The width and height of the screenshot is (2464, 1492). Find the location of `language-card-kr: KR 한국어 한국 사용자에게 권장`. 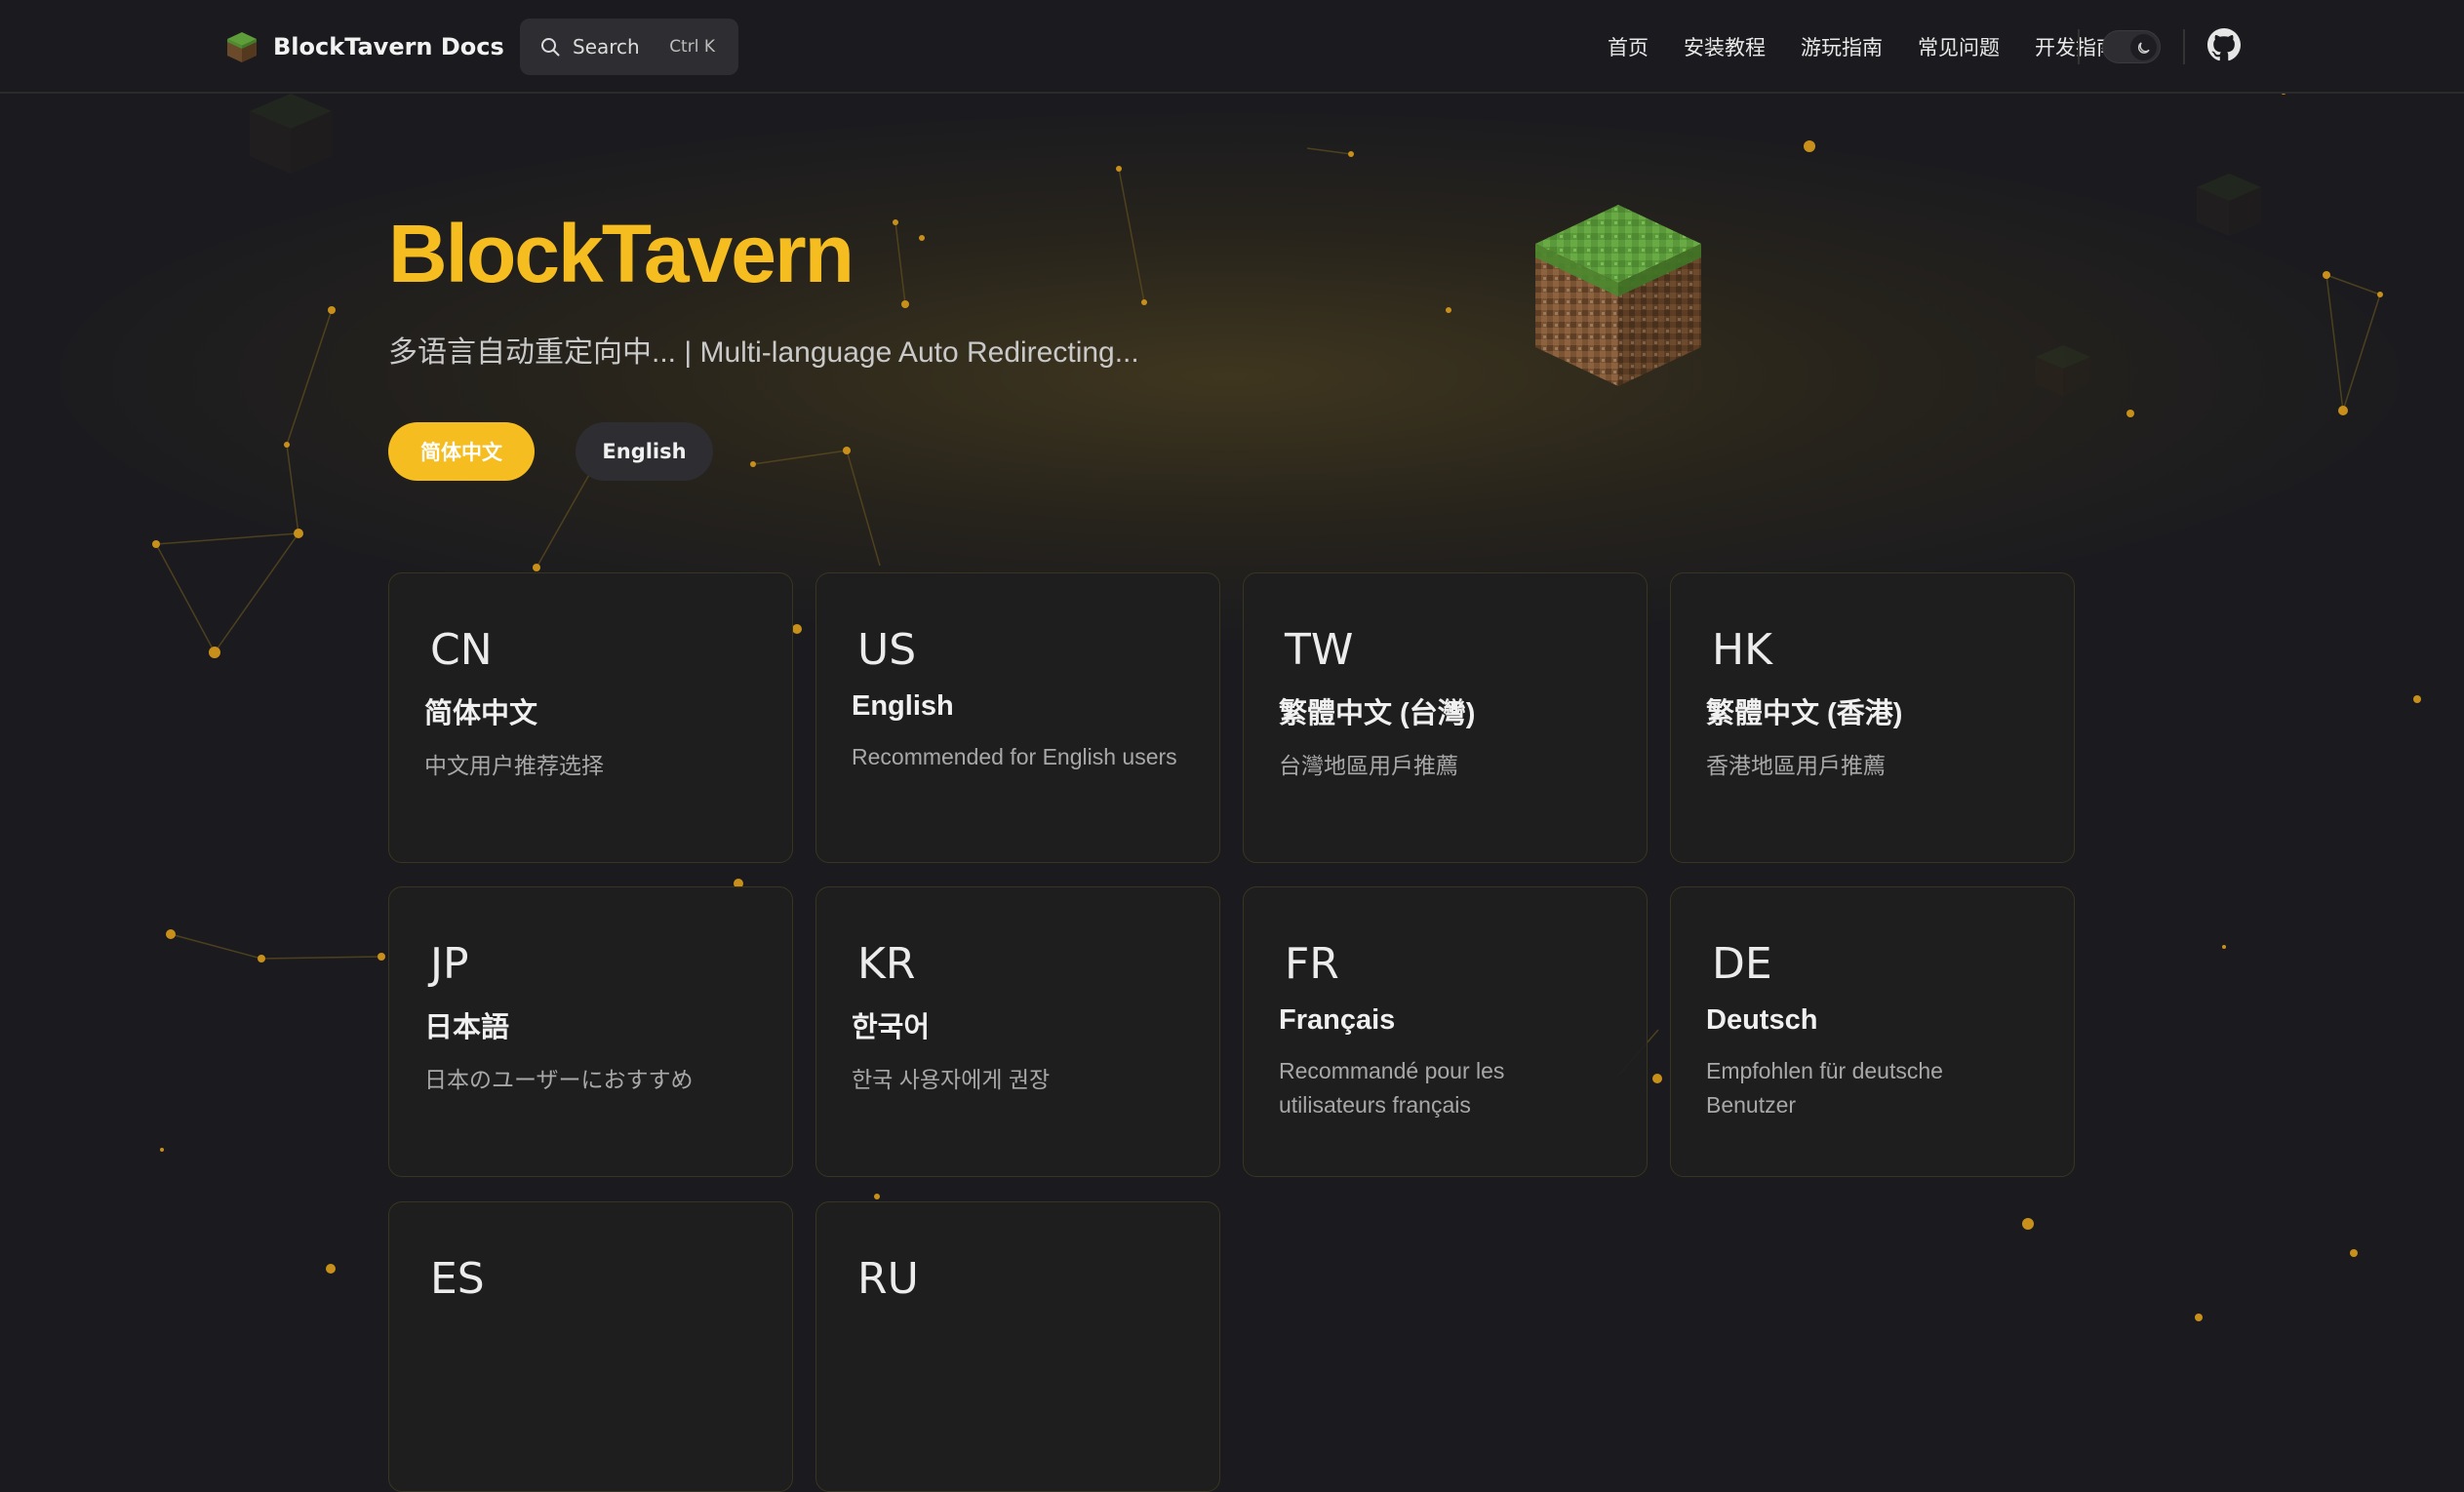

language-card-kr: KR 한국어 한국 사용자에게 권장 is located at coordinates (1017, 1031).